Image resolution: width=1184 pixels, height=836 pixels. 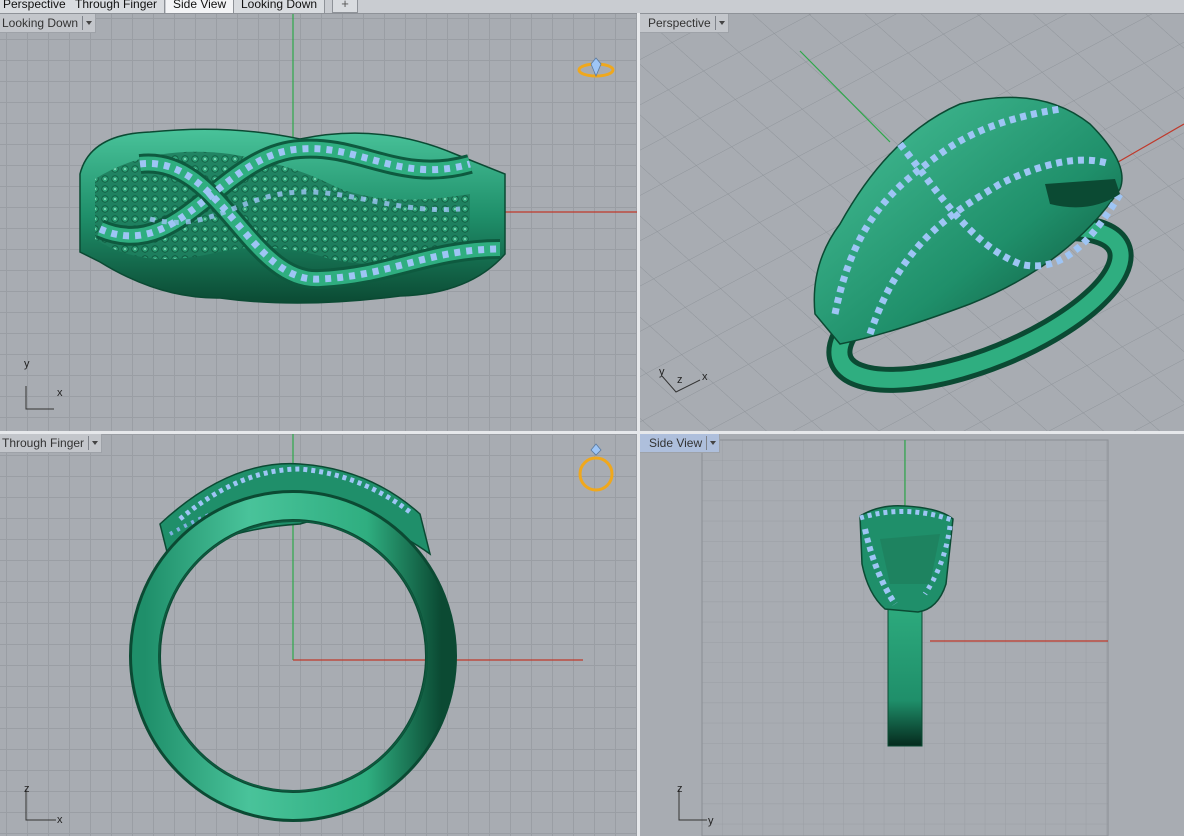 I want to click on tab-perspective: Perspective, so click(x=37, y=6).